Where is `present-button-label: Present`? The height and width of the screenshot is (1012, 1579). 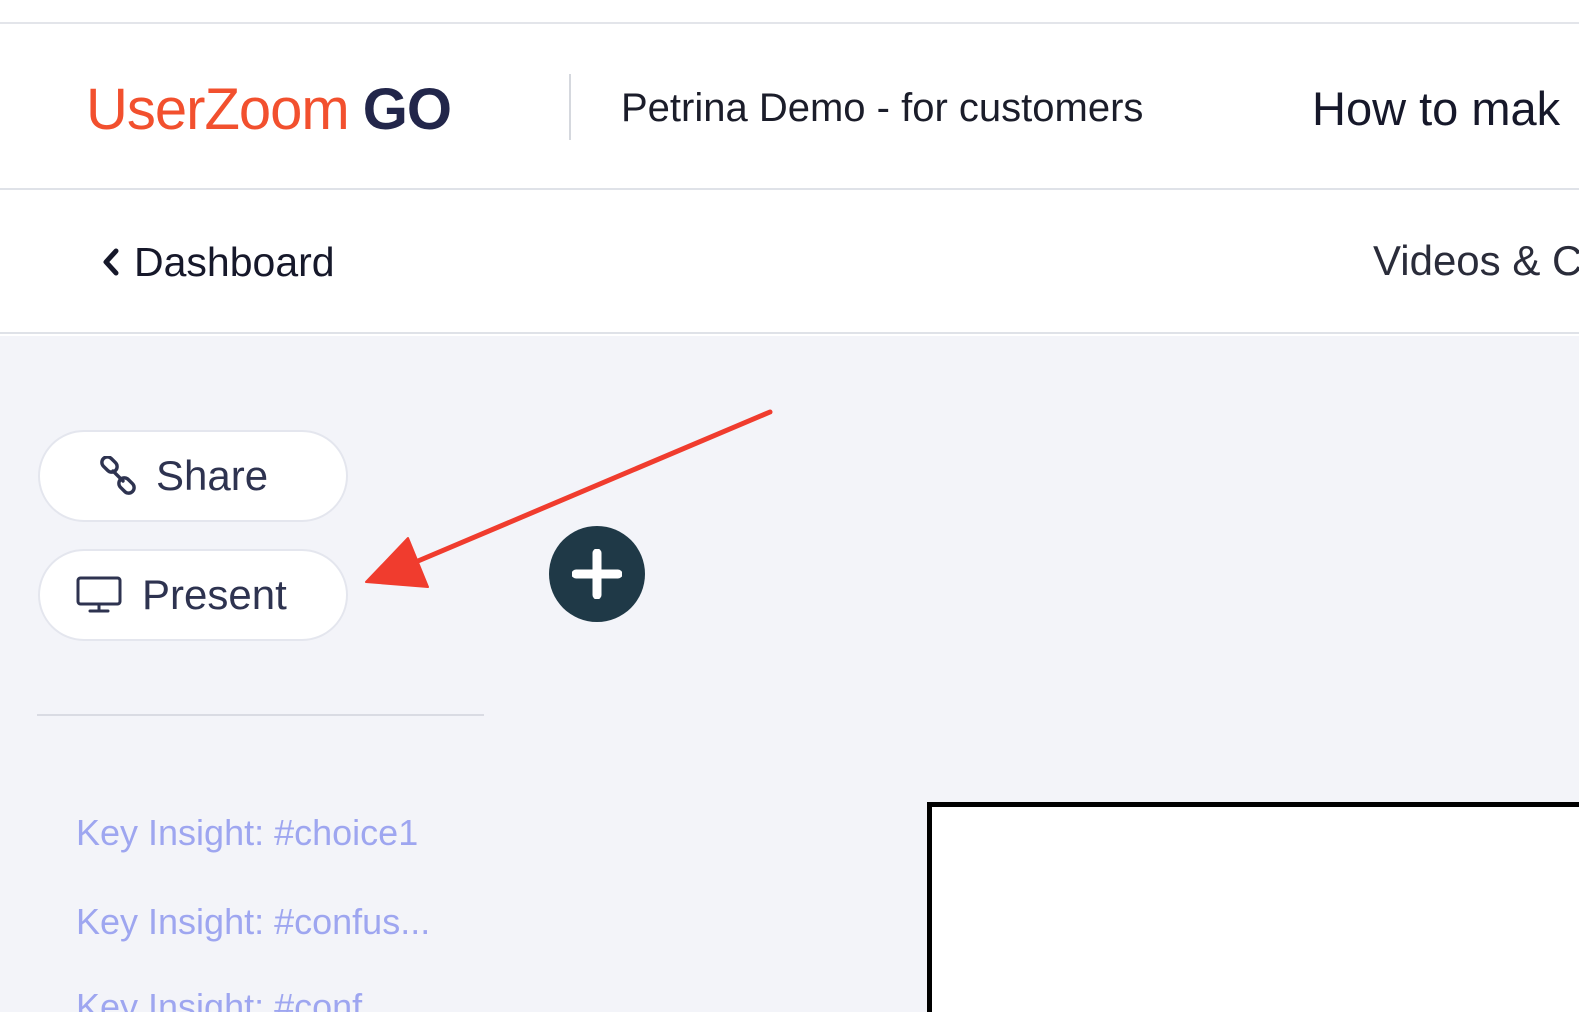
present-button-label: Present is located at coordinates (214, 594).